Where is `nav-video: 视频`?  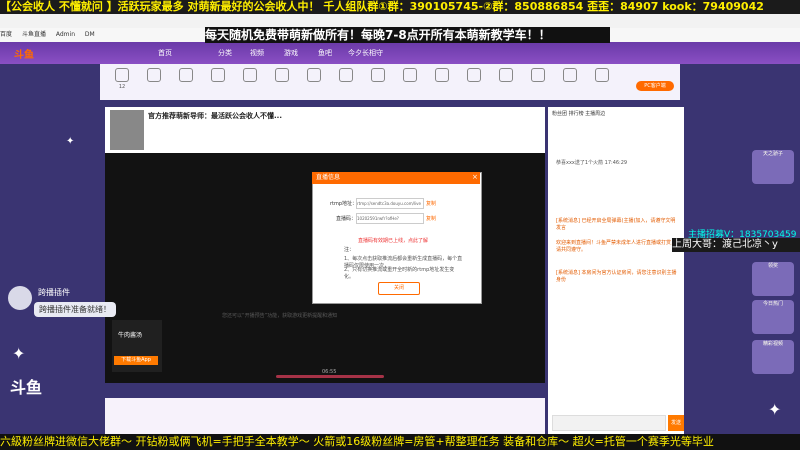
nav-video: 视频 is located at coordinates (257, 53).